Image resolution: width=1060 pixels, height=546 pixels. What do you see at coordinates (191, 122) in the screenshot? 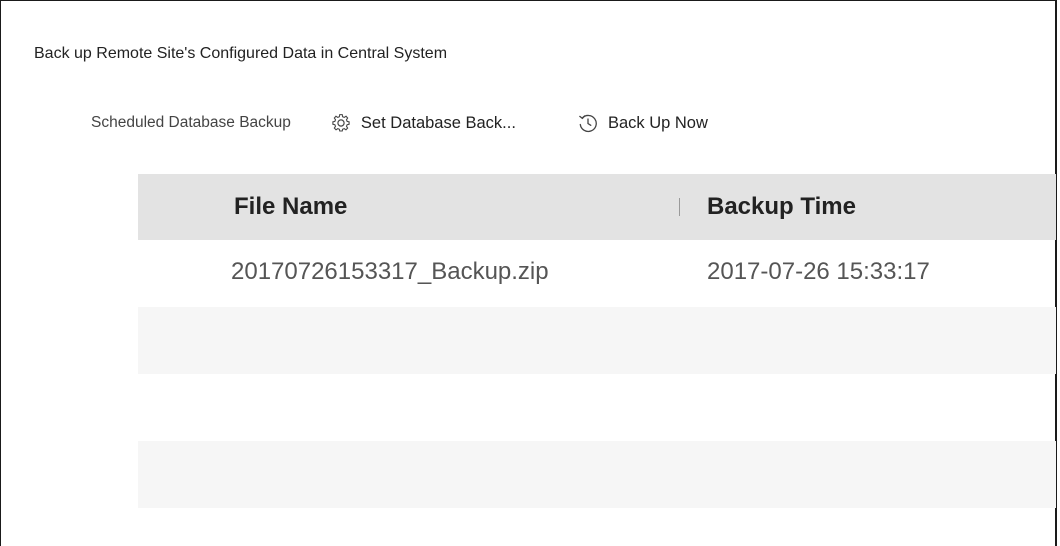
I see `scheduled-backup-label: Scheduled Database Backup` at bounding box center [191, 122].